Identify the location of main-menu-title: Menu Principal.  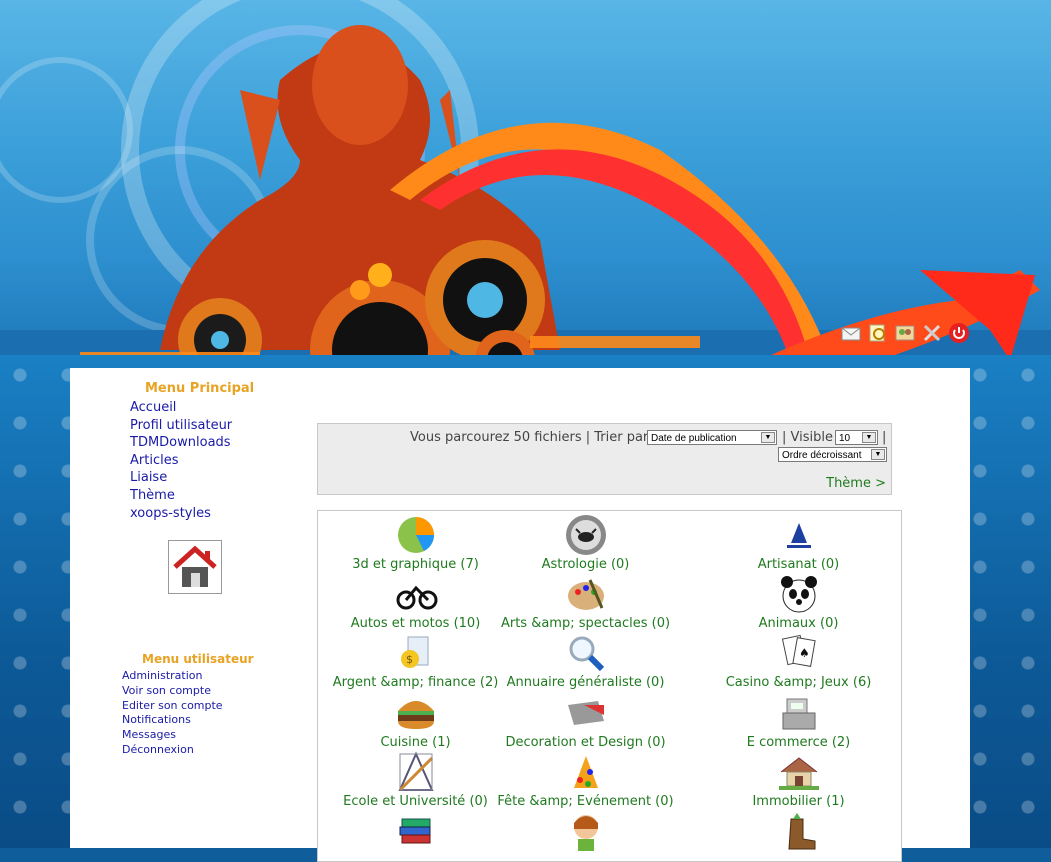
(200, 388).